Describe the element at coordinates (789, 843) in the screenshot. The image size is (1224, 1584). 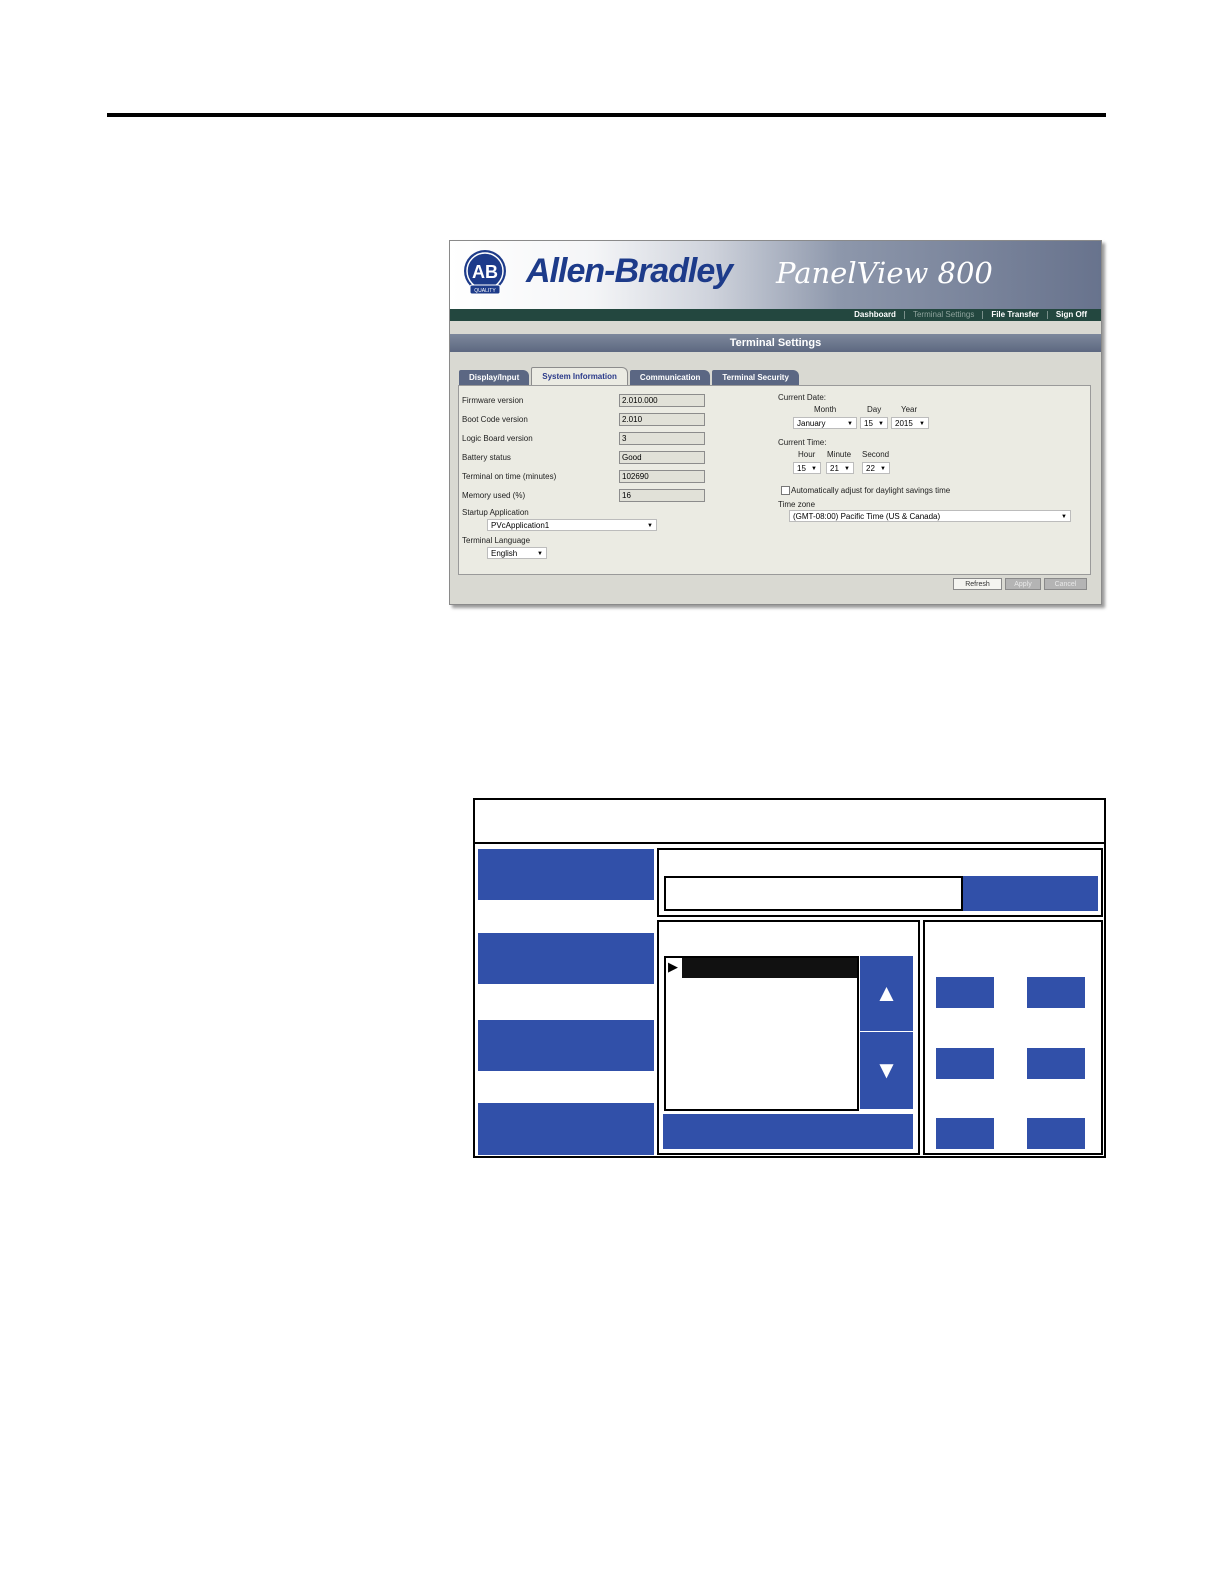
I see `layout-title-divider` at that location.